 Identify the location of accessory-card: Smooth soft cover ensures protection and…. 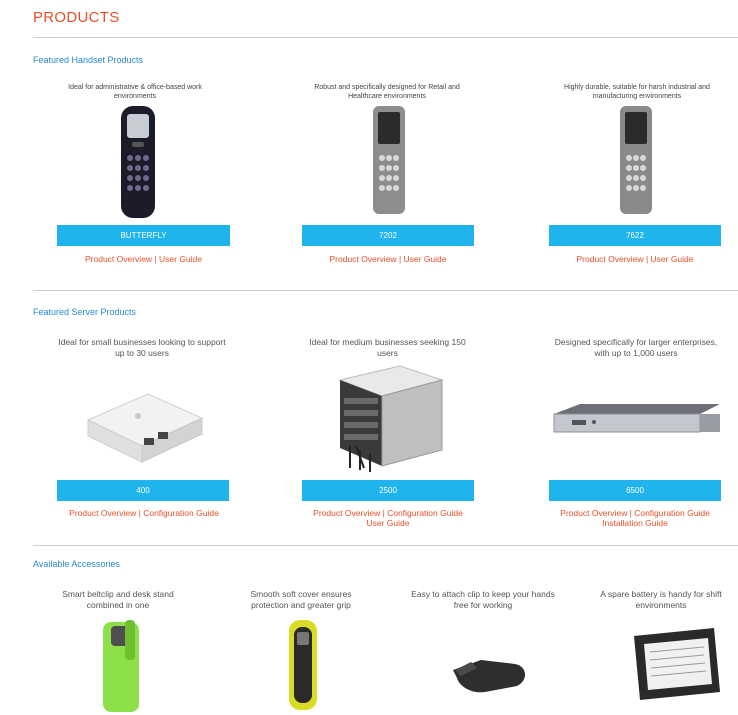
(301, 600).